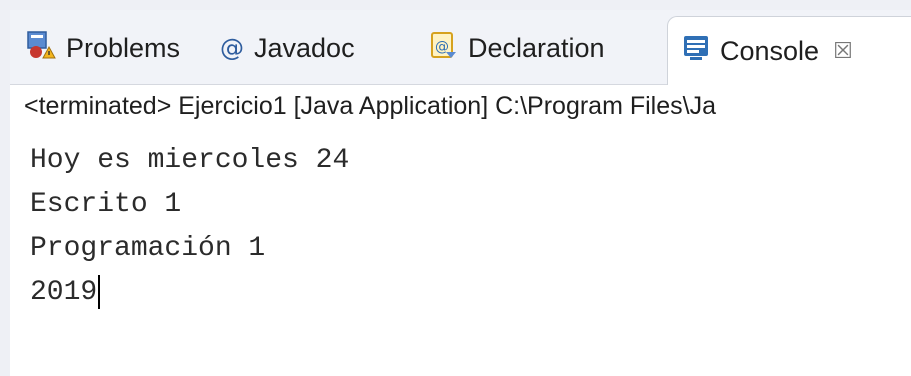  I want to click on declaration-icon: @, so click(443, 48).